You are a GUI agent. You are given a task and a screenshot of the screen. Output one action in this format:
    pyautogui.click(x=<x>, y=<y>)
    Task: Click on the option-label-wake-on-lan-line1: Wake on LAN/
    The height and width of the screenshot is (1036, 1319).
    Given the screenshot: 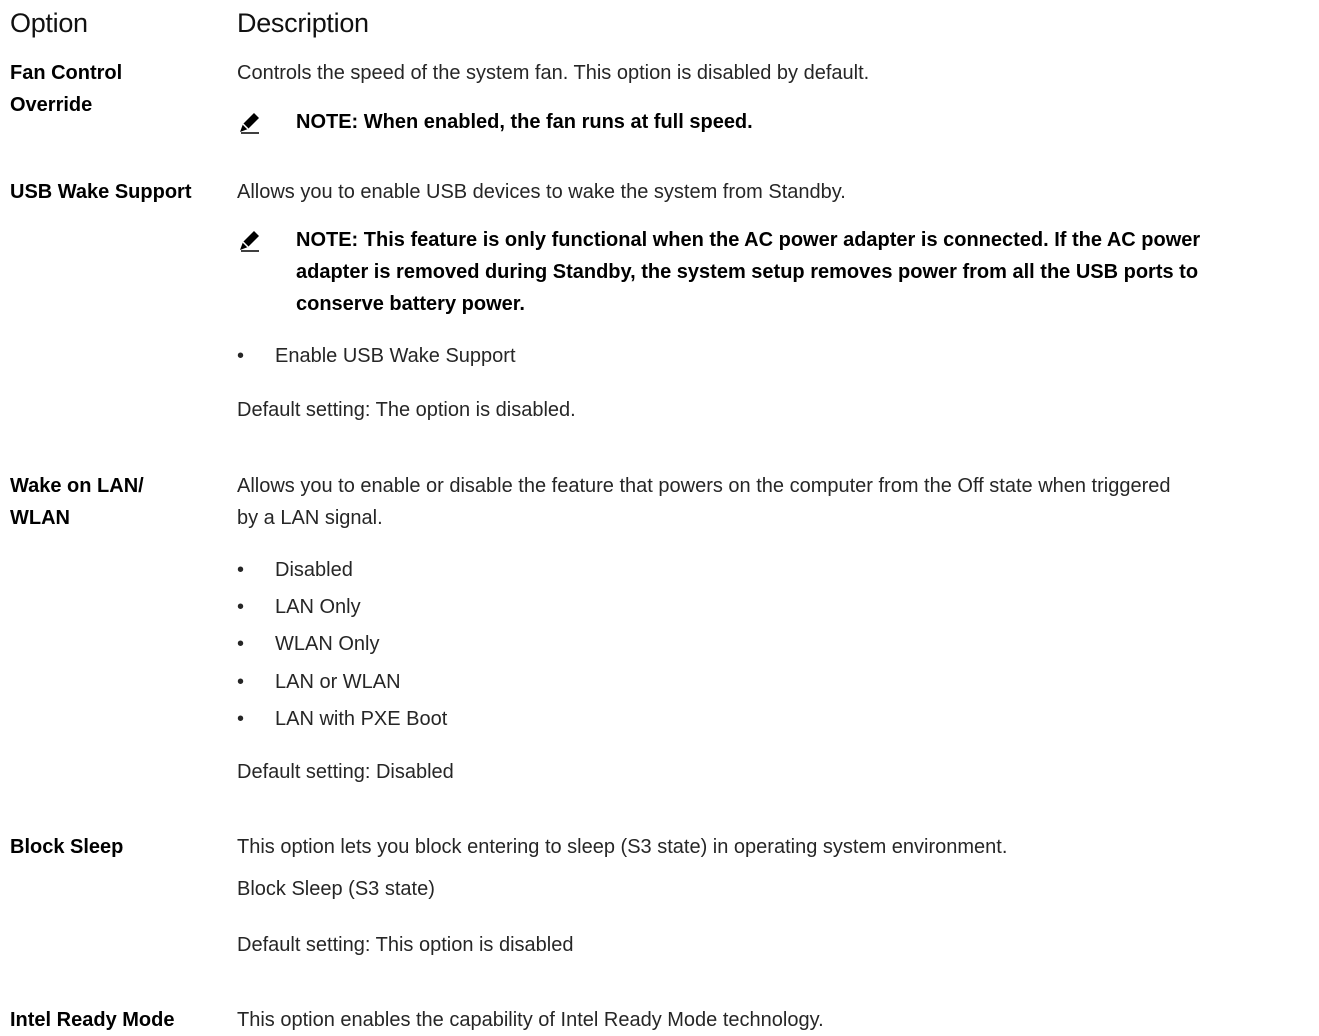 What is the action you would take?
    pyautogui.click(x=77, y=486)
    